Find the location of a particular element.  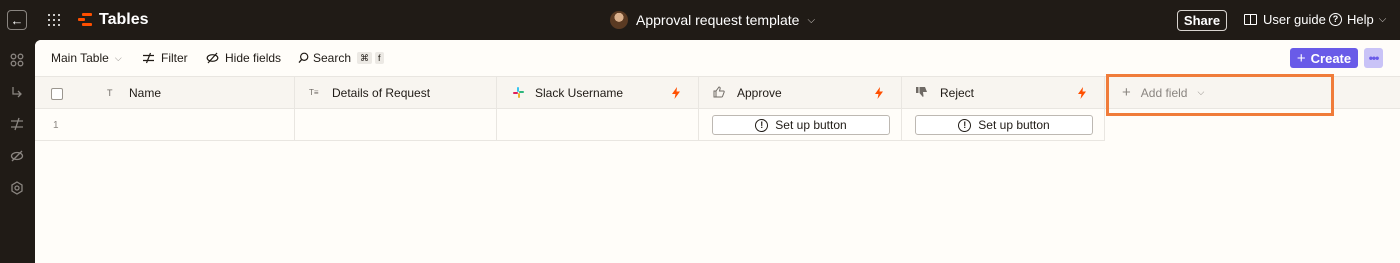

document-title: Approval request template is located at coordinates (718, 20).